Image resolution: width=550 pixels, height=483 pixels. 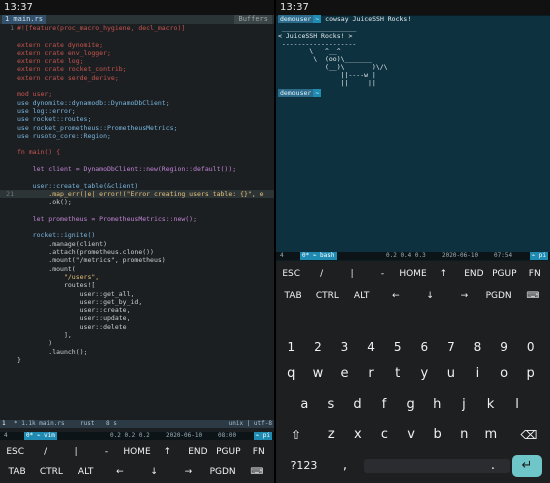 I want to click on prompt-user: demouser, so click(x=296, y=19).